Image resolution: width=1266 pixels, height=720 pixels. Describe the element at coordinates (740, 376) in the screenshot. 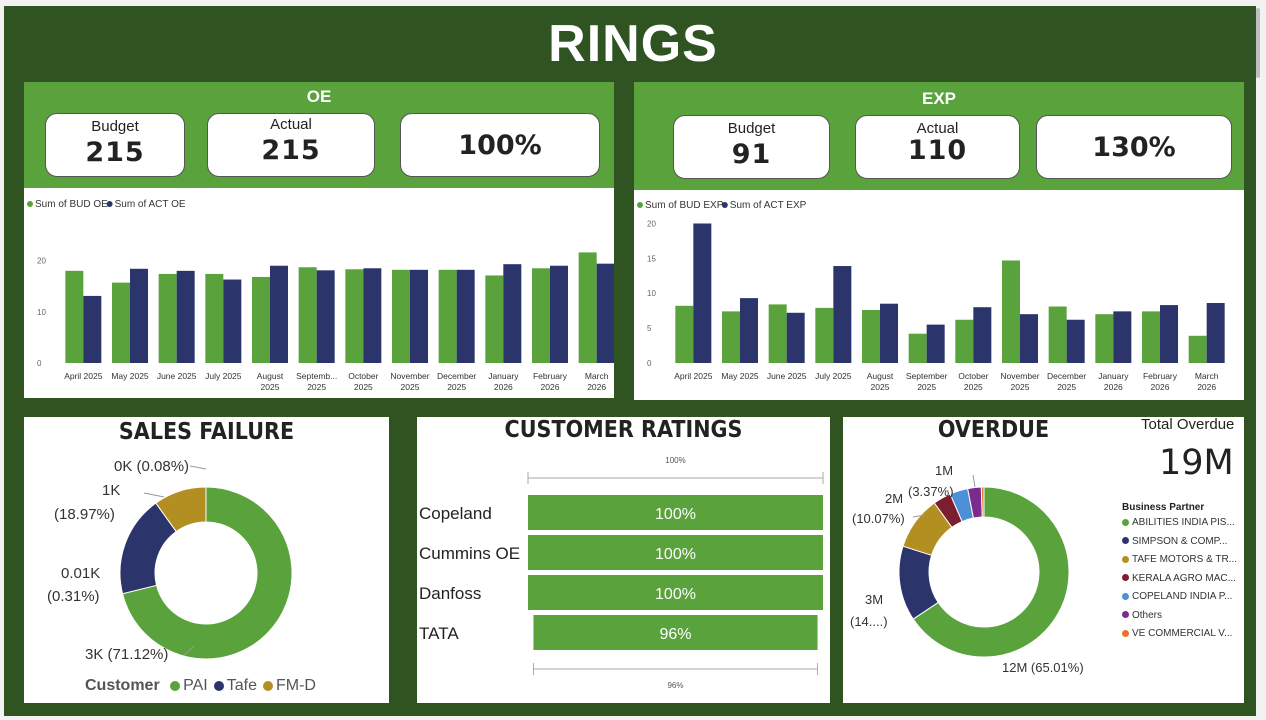

I see `x-tick-label: May 2025` at that location.